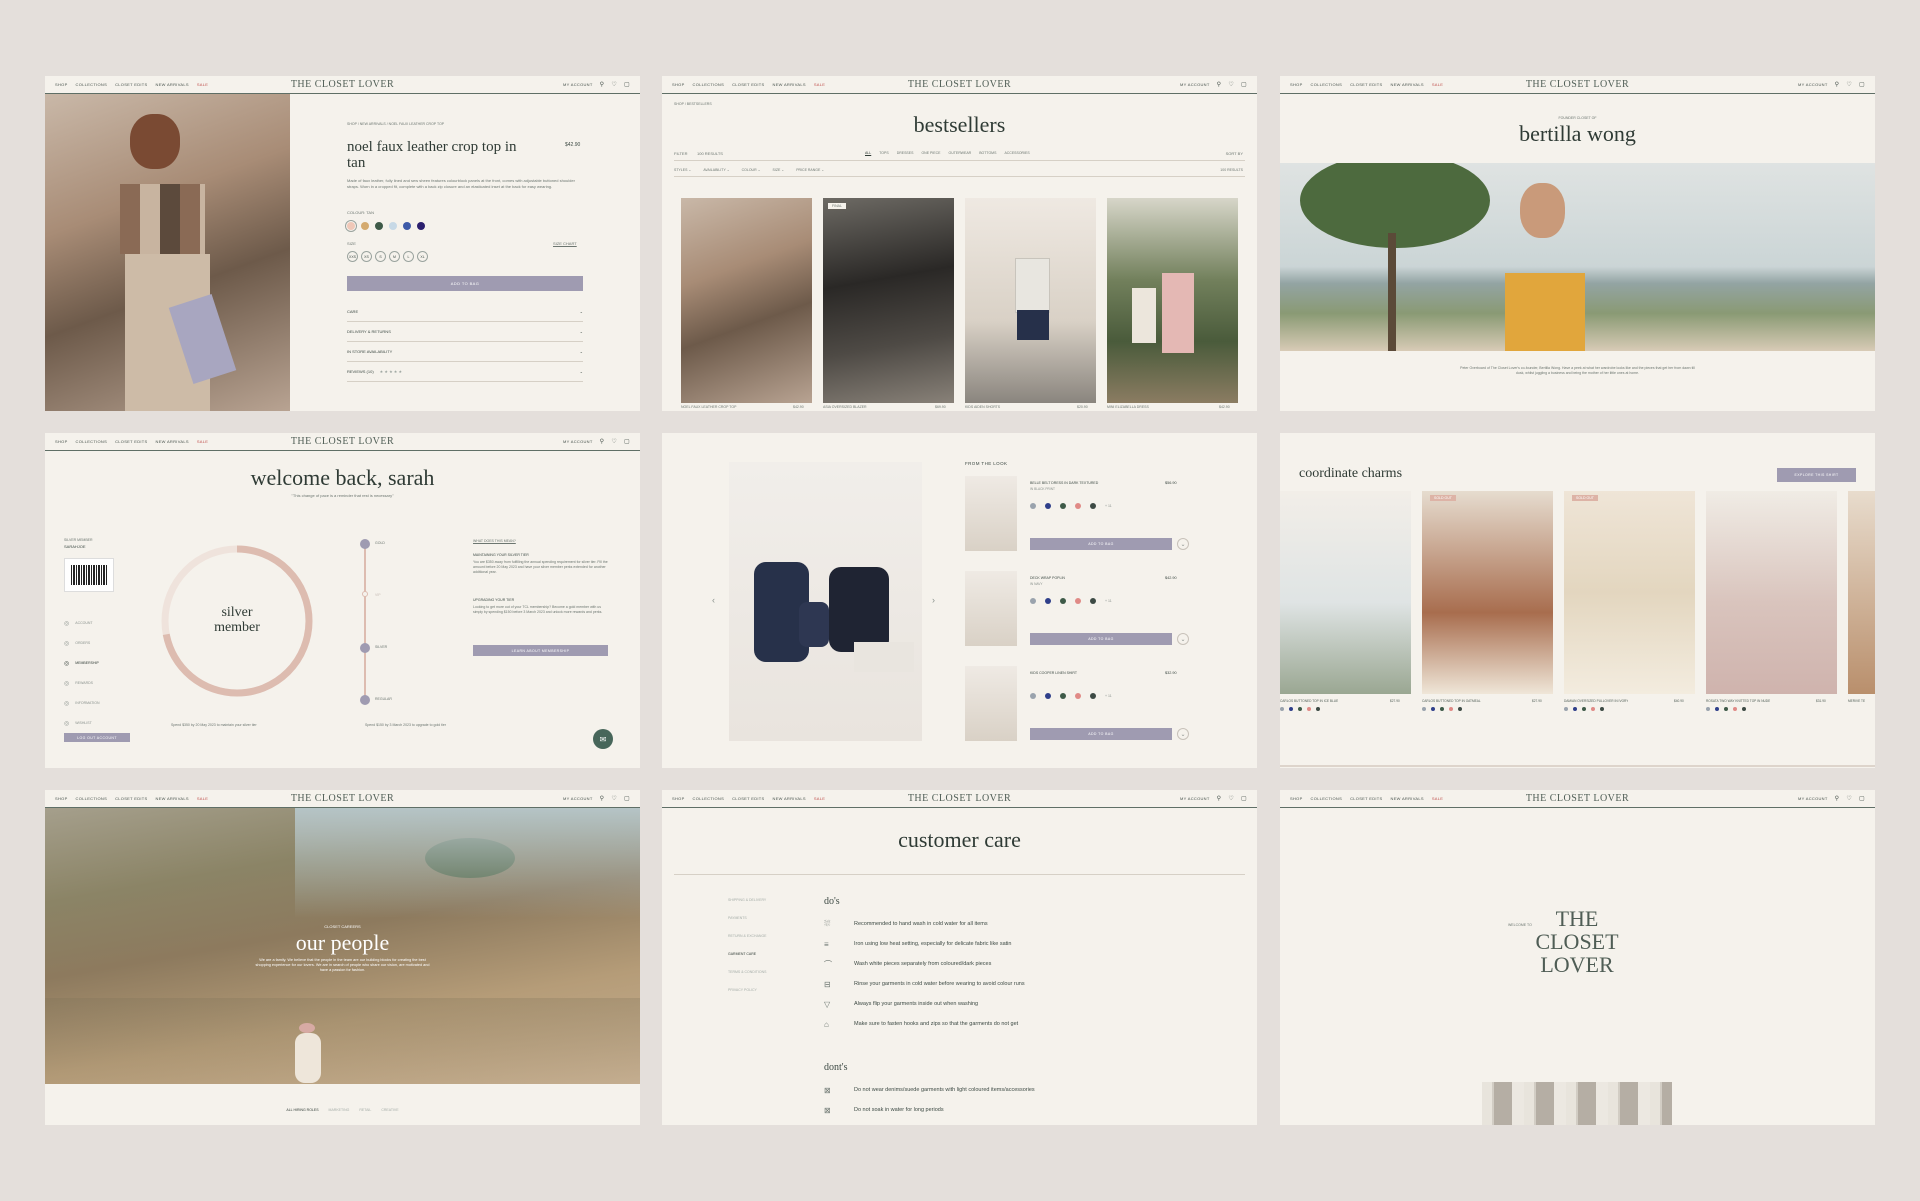 The height and width of the screenshot is (1201, 1920). I want to click on care-menu-item: RETURN & EXCHANGE, so click(747, 943).